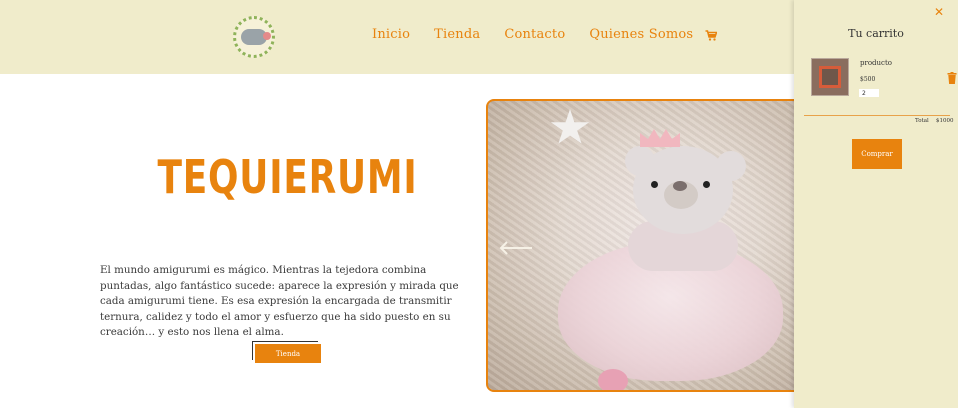 This screenshot has height=408, width=958. I want to click on cart-title: Tu carrito, so click(876, 33).